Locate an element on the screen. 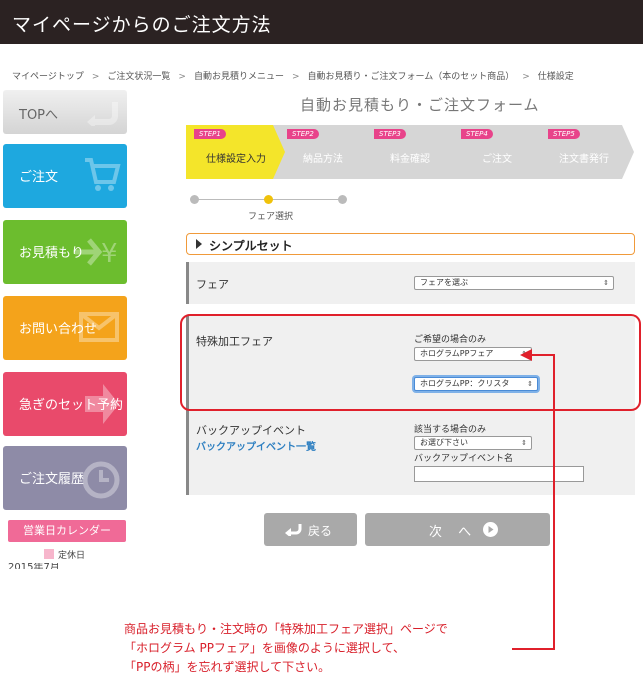  note-line: 「ホログラム PPフェア」を画像のように選択して、 is located at coordinates (264, 648).